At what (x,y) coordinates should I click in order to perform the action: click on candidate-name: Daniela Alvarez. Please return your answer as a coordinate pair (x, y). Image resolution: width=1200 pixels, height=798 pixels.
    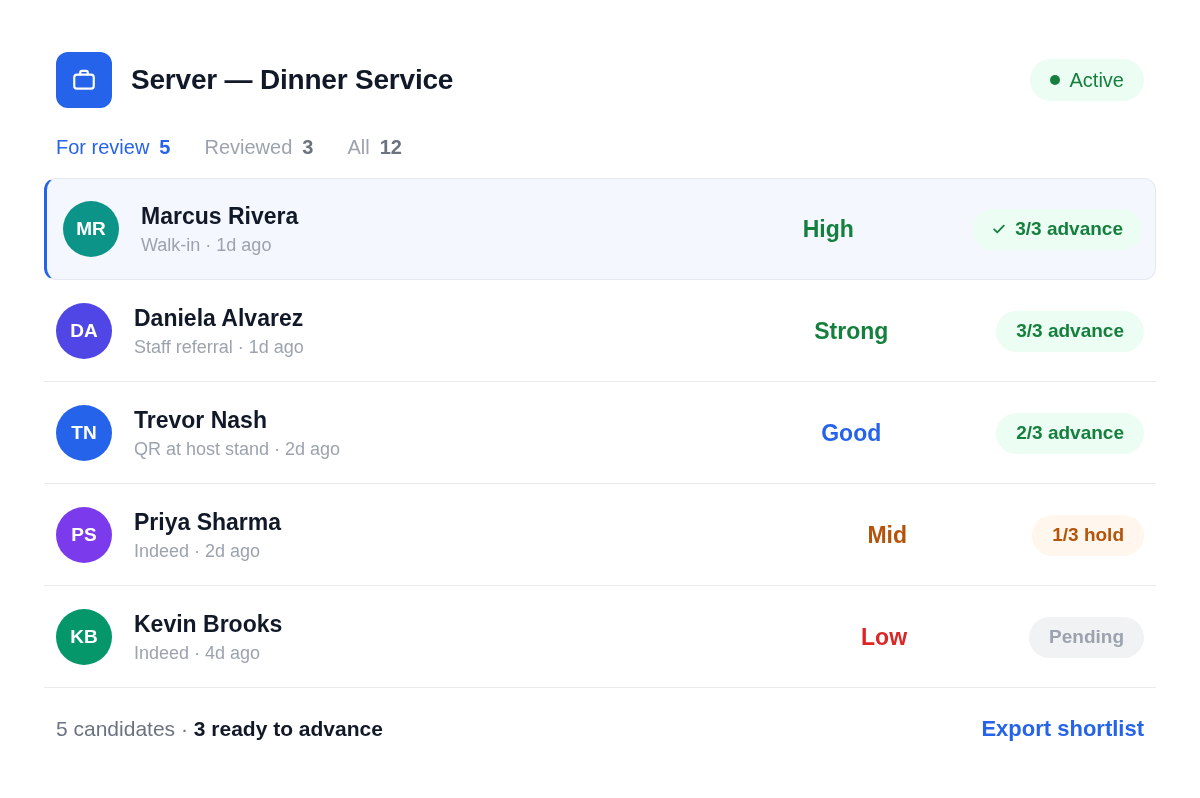
    Looking at the image, I should click on (219, 318).